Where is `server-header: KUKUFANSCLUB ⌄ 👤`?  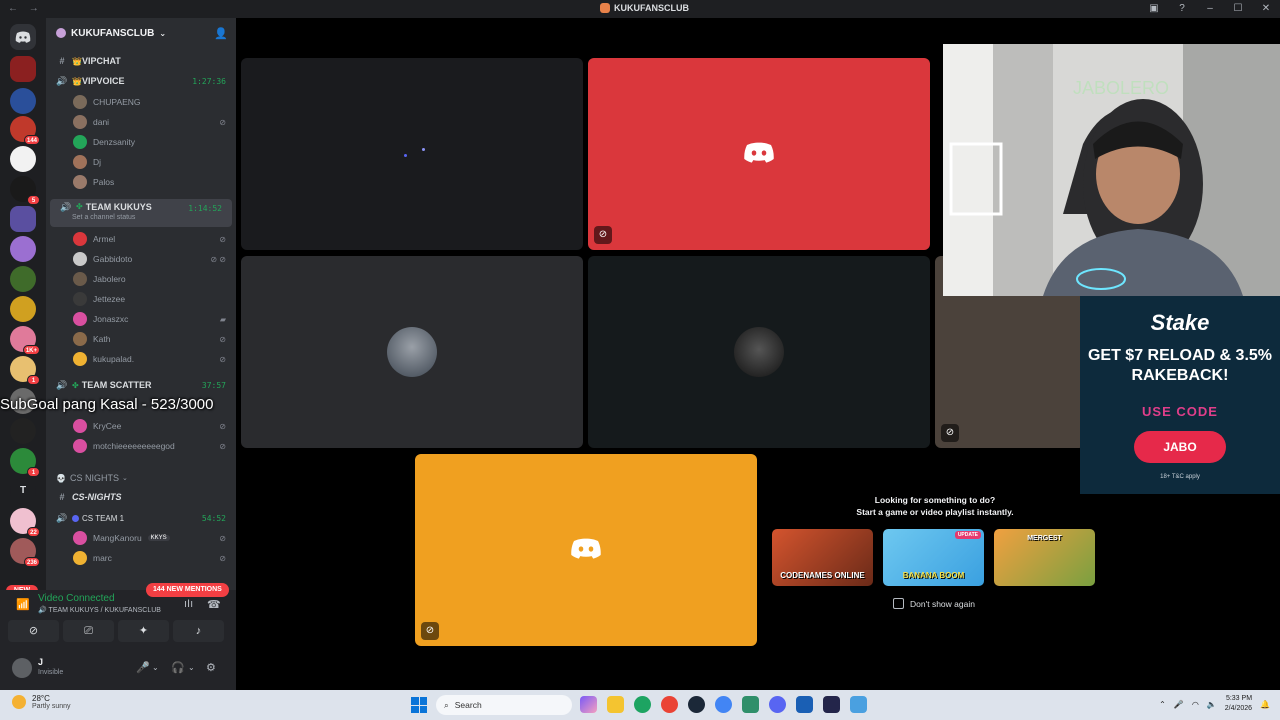
server-header: KUKUFANSCLUB ⌄ 👤 is located at coordinates (141, 33).